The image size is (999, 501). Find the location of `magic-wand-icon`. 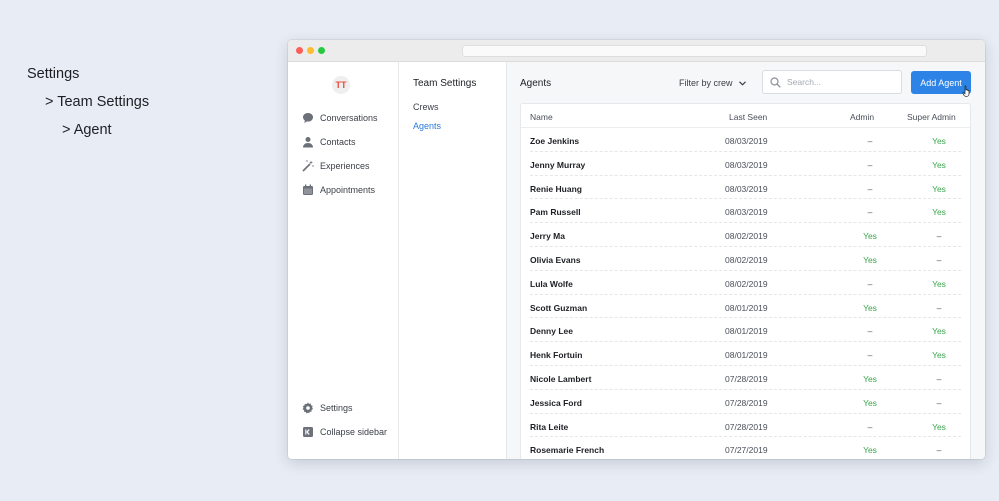

magic-wand-icon is located at coordinates (307, 166).